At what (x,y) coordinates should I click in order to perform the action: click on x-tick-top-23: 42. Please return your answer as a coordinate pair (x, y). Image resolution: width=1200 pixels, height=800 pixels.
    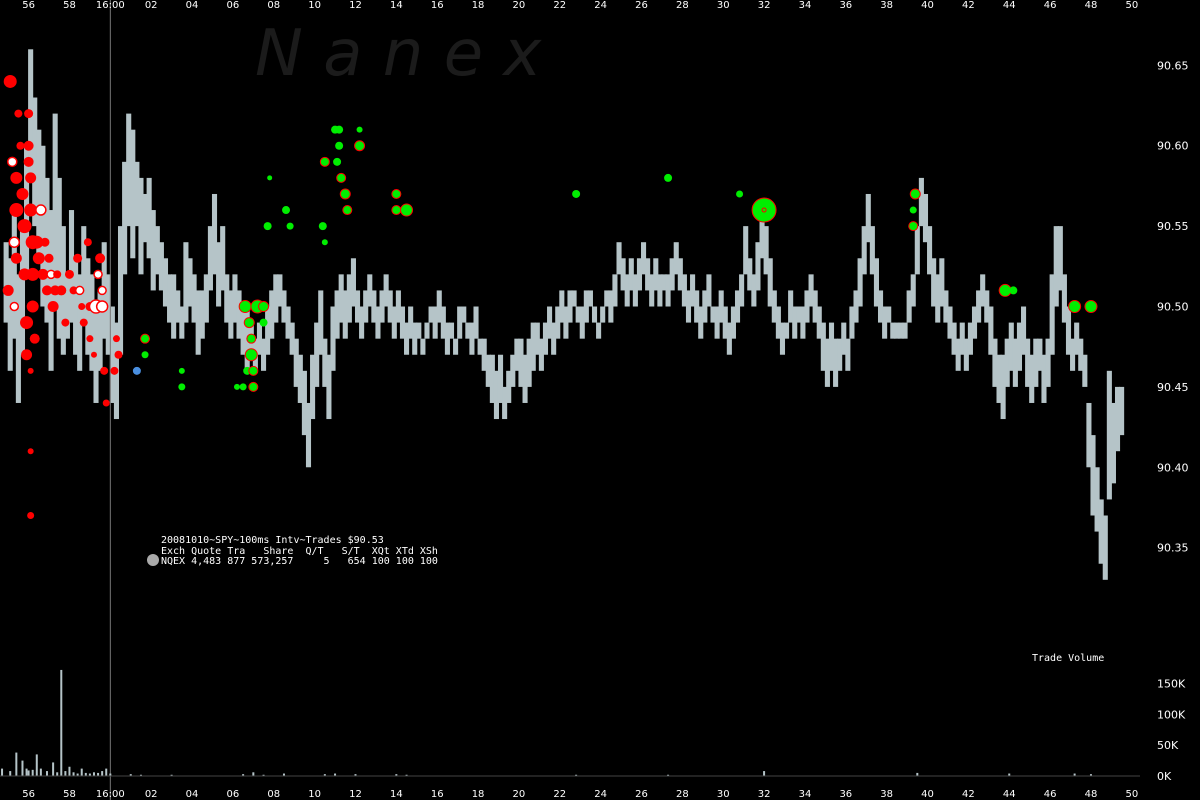
    Looking at the image, I should click on (968, 5).